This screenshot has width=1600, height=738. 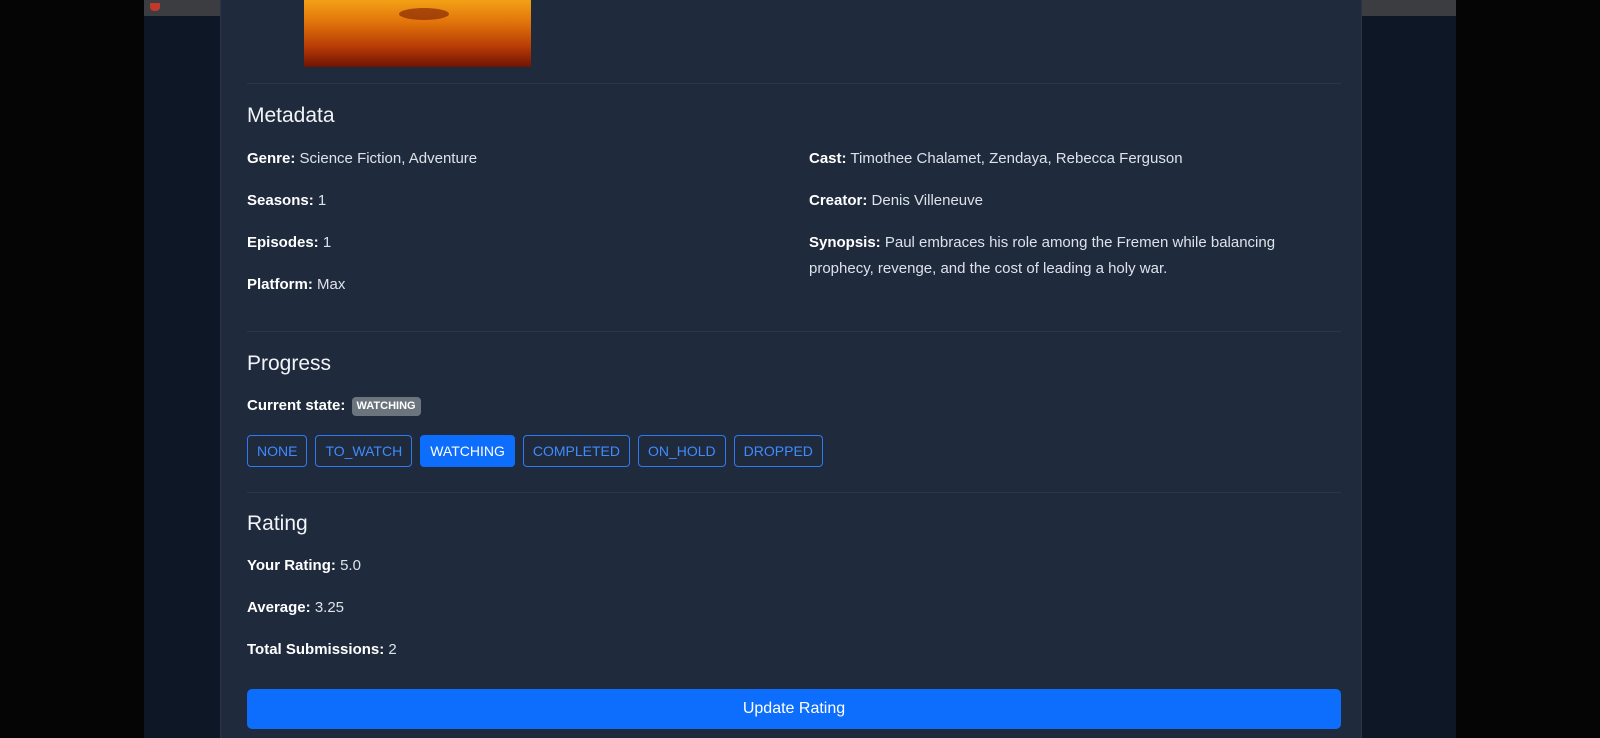 I want to click on status-badge: WATCHING, so click(x=386, y=406).